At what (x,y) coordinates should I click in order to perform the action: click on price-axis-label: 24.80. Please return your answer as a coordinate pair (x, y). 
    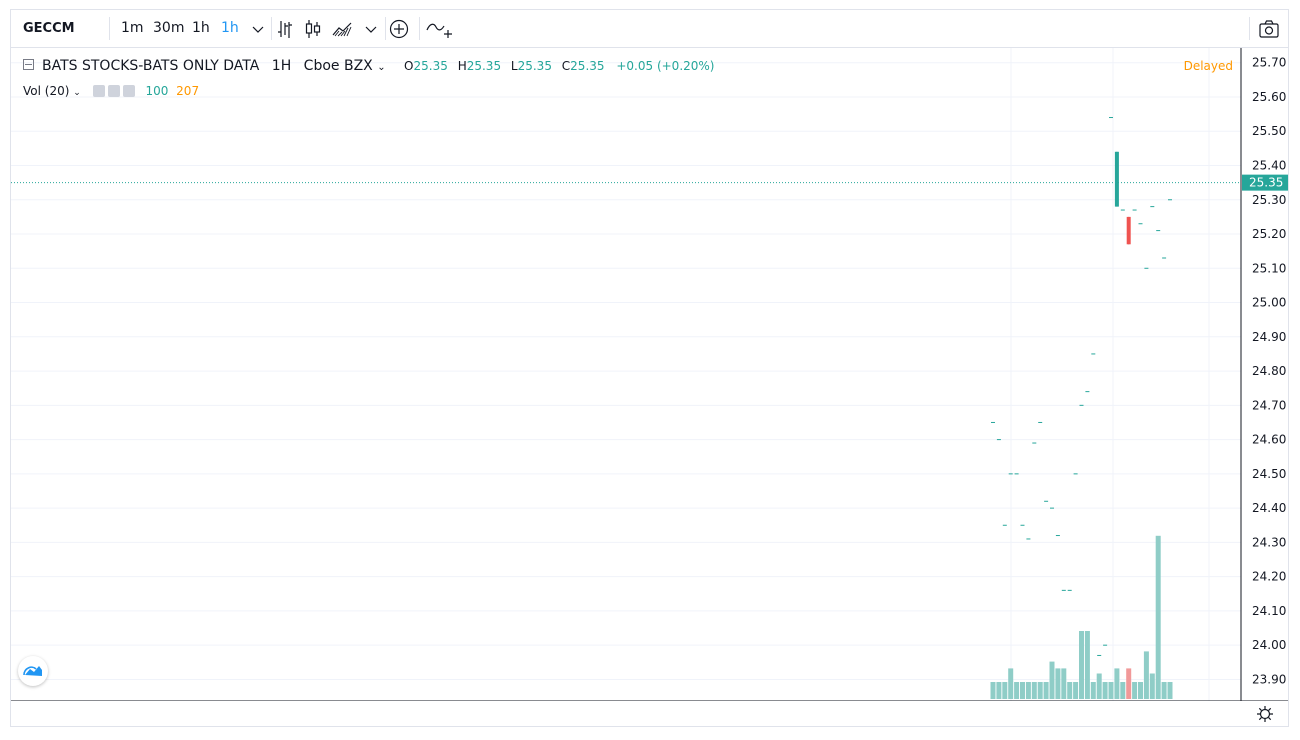
    Looking at the image, I should click on (1269, 371).